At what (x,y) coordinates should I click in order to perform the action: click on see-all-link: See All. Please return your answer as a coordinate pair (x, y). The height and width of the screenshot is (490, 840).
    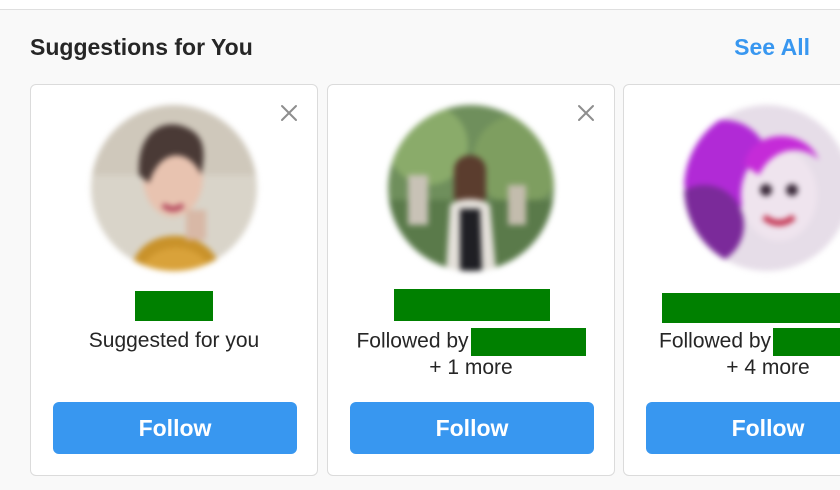
    Looking at the image, I should click on (772, 47).